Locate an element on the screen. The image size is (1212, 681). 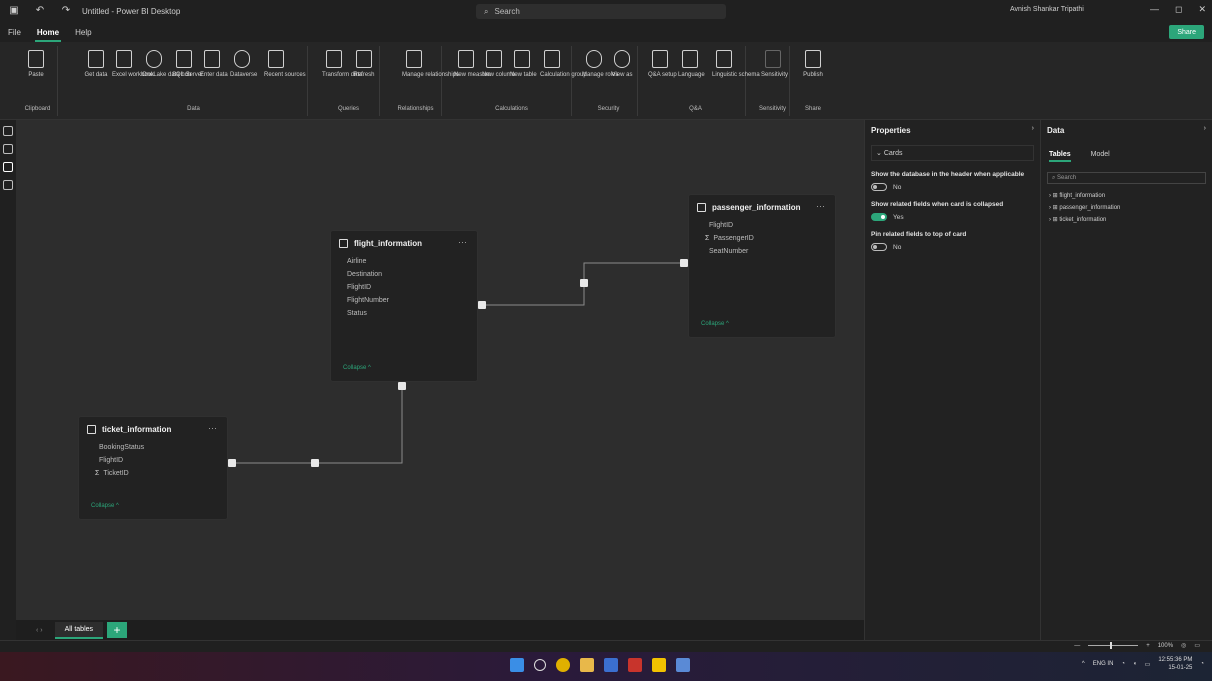
minimize-button: — is located at coordinates (1154, 9).